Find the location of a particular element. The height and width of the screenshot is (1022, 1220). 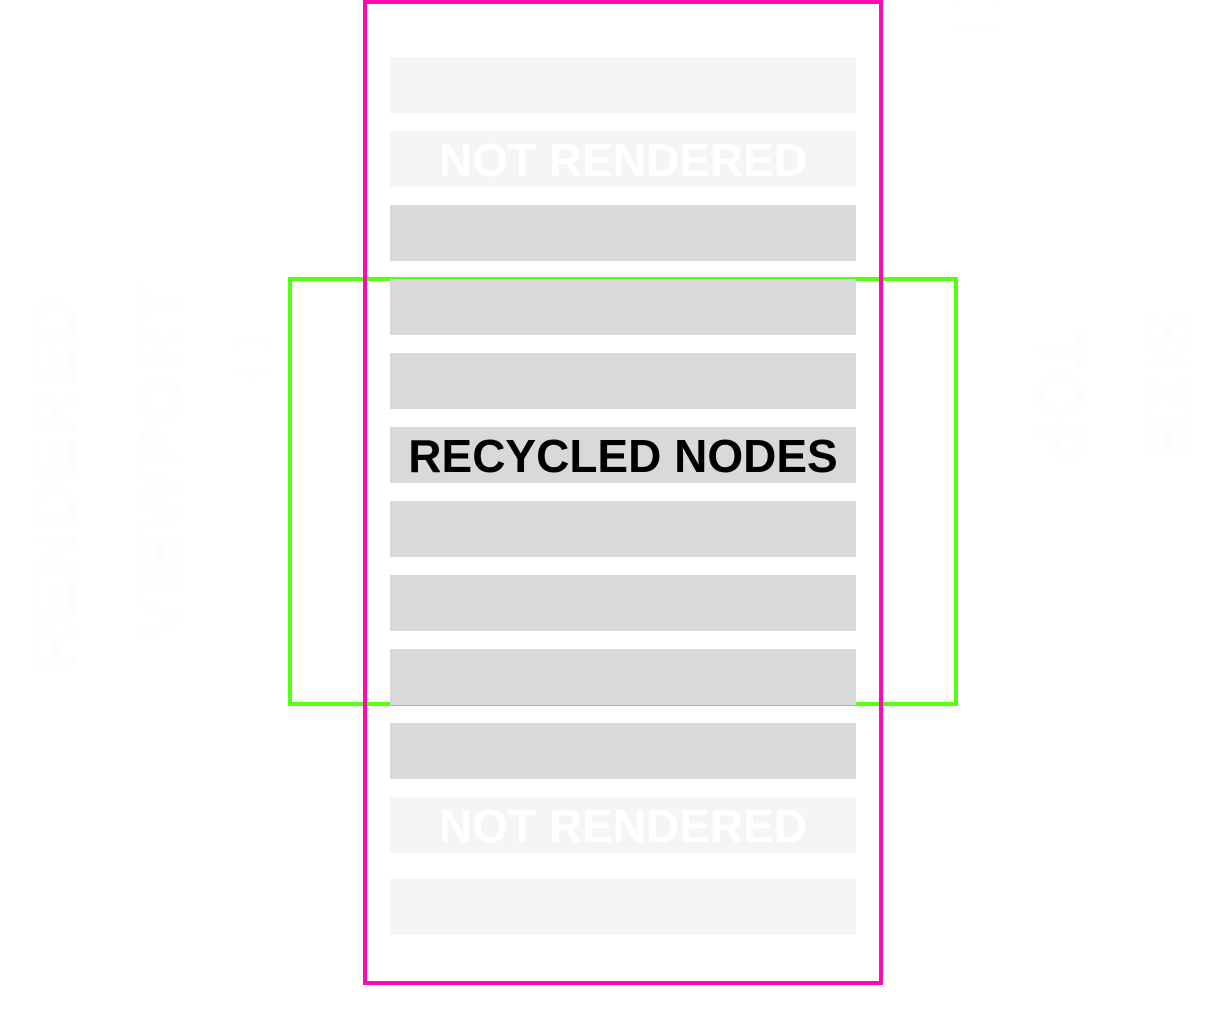

list-row-rendered: RECYCLED NODES is located at coordinates (623, 455).